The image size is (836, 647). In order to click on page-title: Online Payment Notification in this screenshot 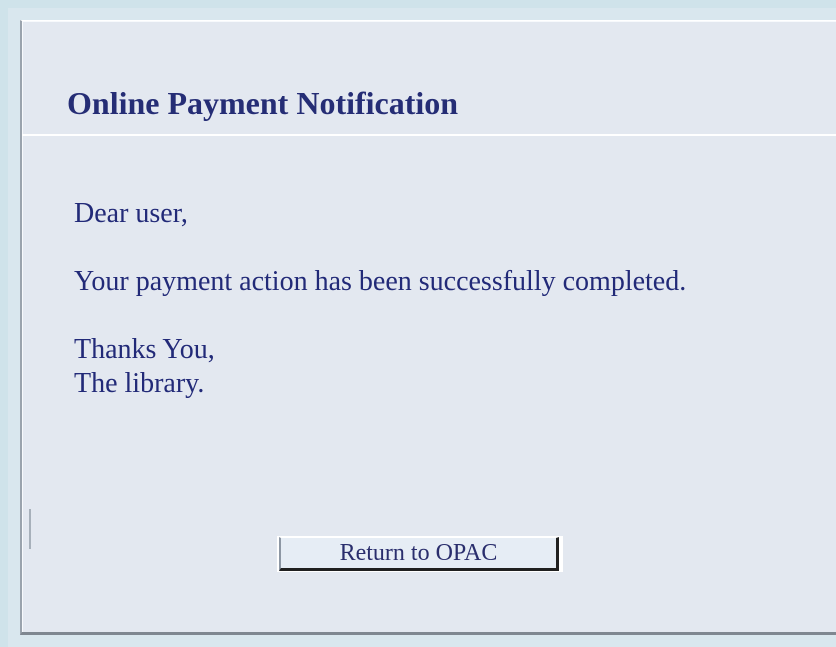, I will do `click(263, 103)`.